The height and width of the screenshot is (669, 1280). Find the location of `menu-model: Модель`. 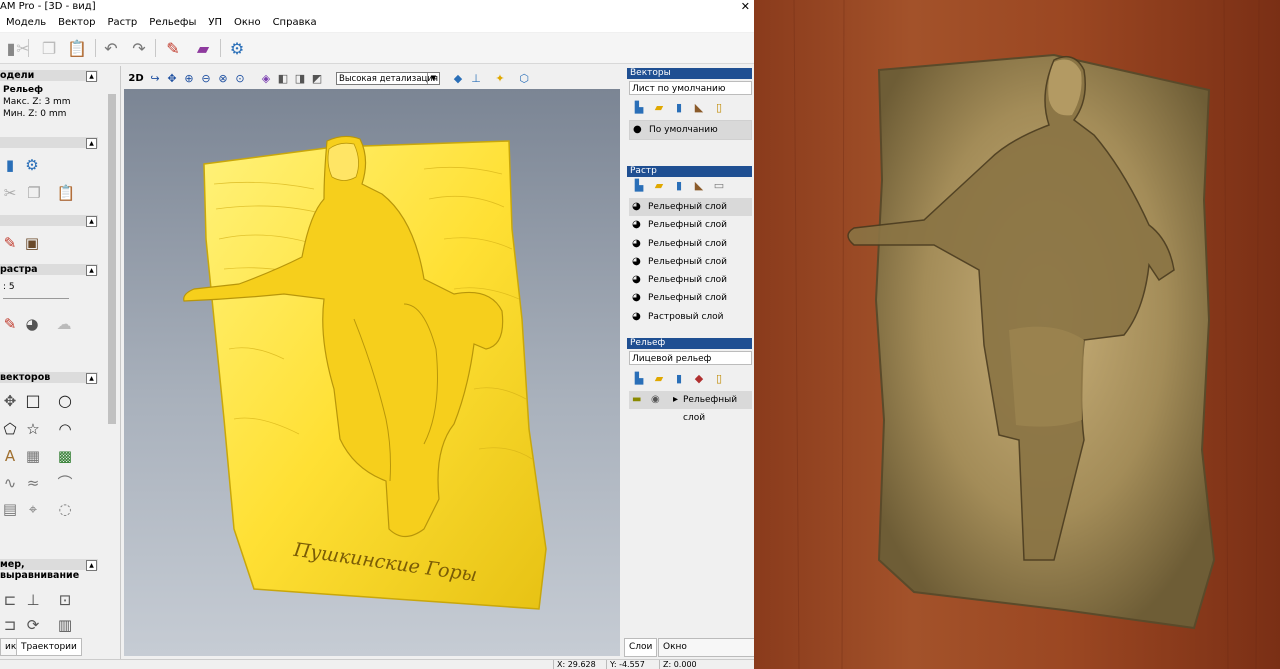

menu-model: Модель is located at coordinates (26, 23).